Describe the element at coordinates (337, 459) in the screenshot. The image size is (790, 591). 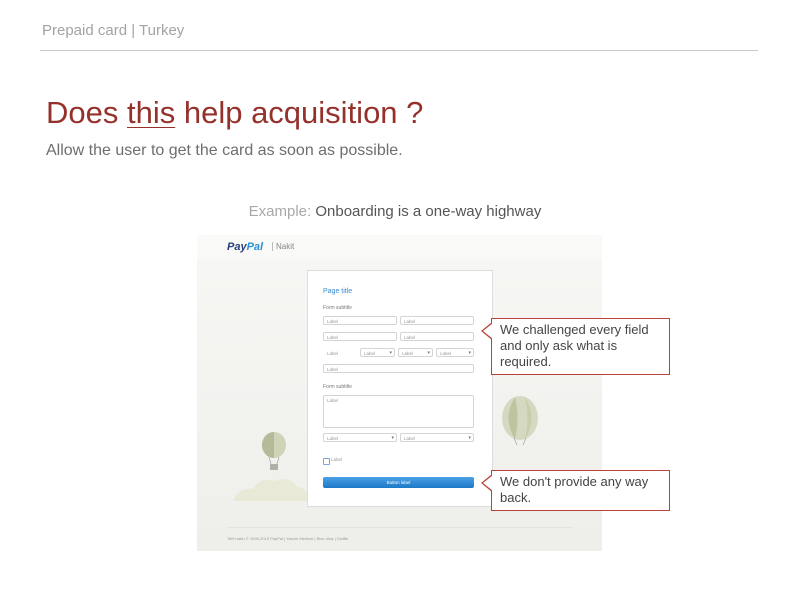
I see `checkbox-label: Label` at that location.